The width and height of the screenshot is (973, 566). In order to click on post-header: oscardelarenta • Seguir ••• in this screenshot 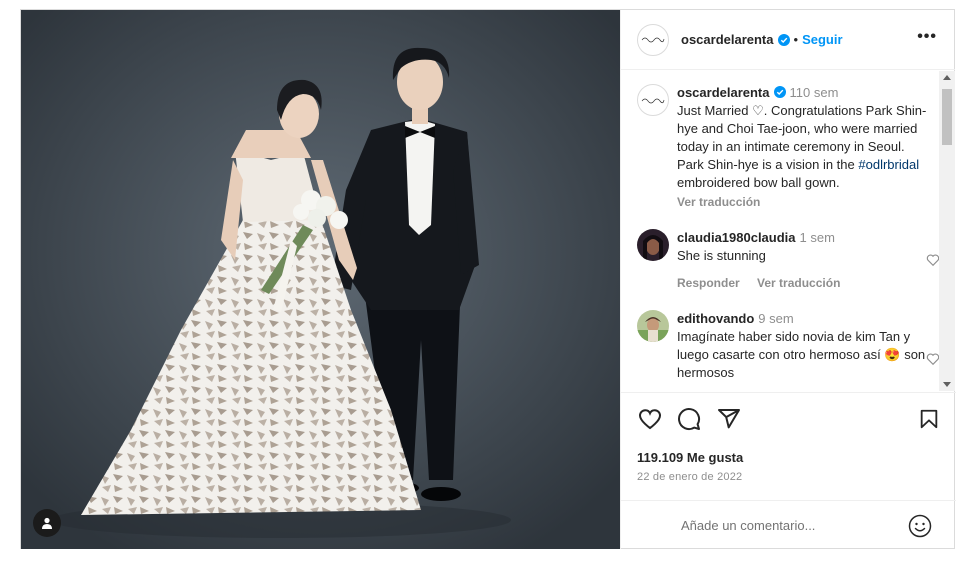, I will do `click(788, 40)`.